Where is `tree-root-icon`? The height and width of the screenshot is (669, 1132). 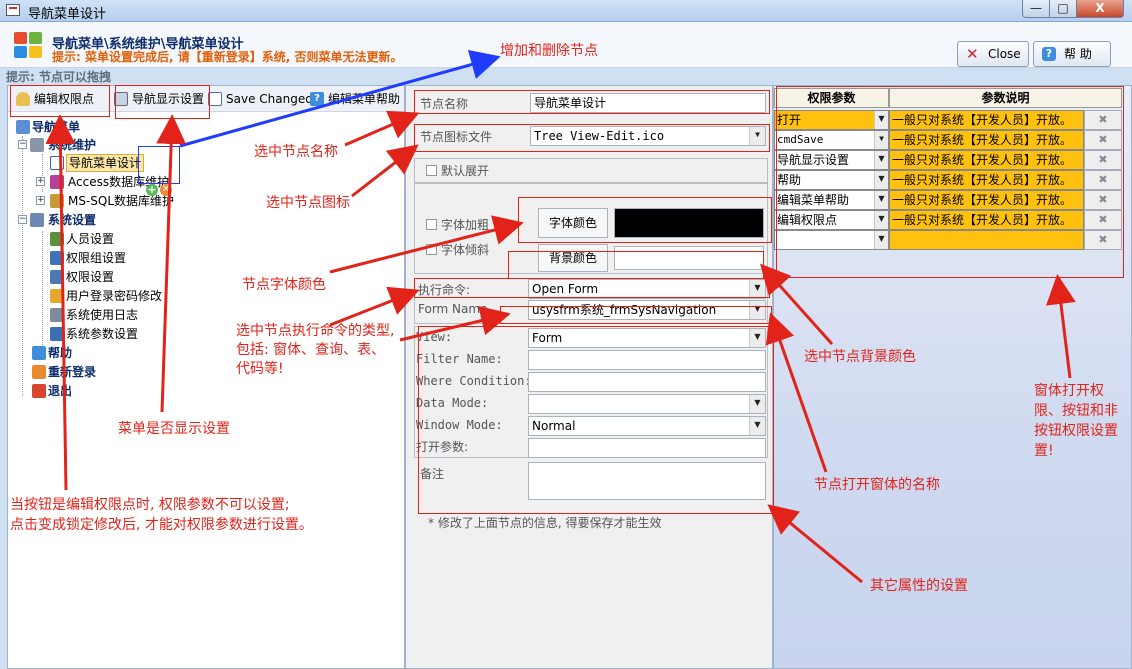
tree-root-icon is located at coordinates (23, 127).